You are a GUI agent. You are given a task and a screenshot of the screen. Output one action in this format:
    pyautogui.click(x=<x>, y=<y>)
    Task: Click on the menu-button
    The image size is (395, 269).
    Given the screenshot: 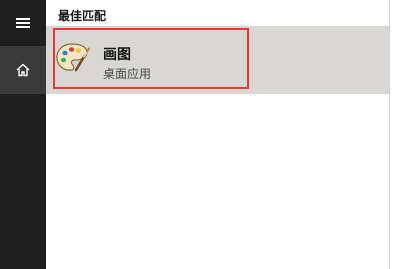 What is the action you would take?
    pyautogui.click(x=23, y=23)
    